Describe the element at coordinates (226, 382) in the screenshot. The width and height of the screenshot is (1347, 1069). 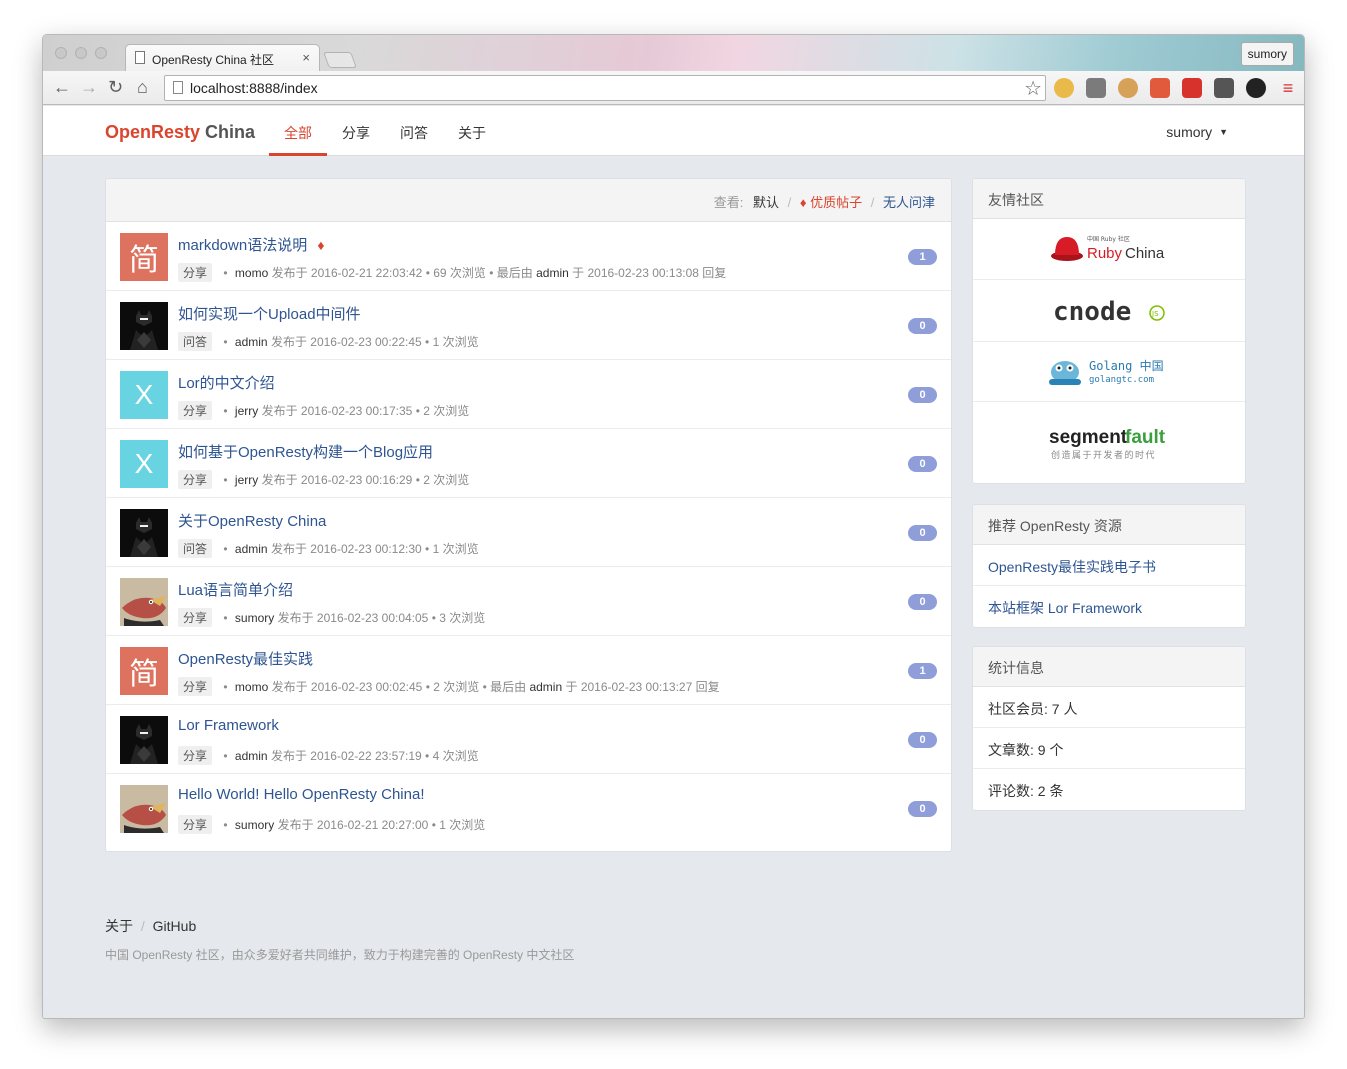
I see `topic-title: Lor的中文介绍` at that location.